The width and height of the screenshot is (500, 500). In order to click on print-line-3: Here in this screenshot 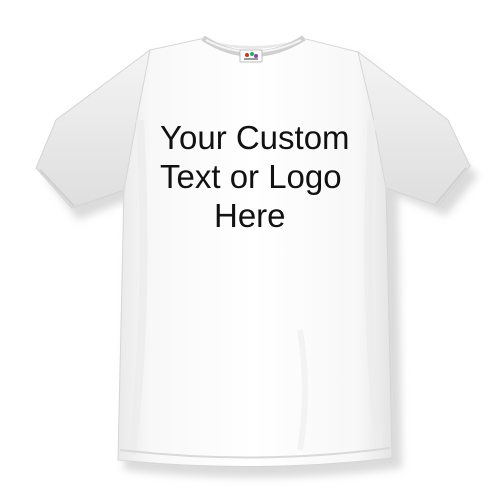, I will do `click(250, 215)`.